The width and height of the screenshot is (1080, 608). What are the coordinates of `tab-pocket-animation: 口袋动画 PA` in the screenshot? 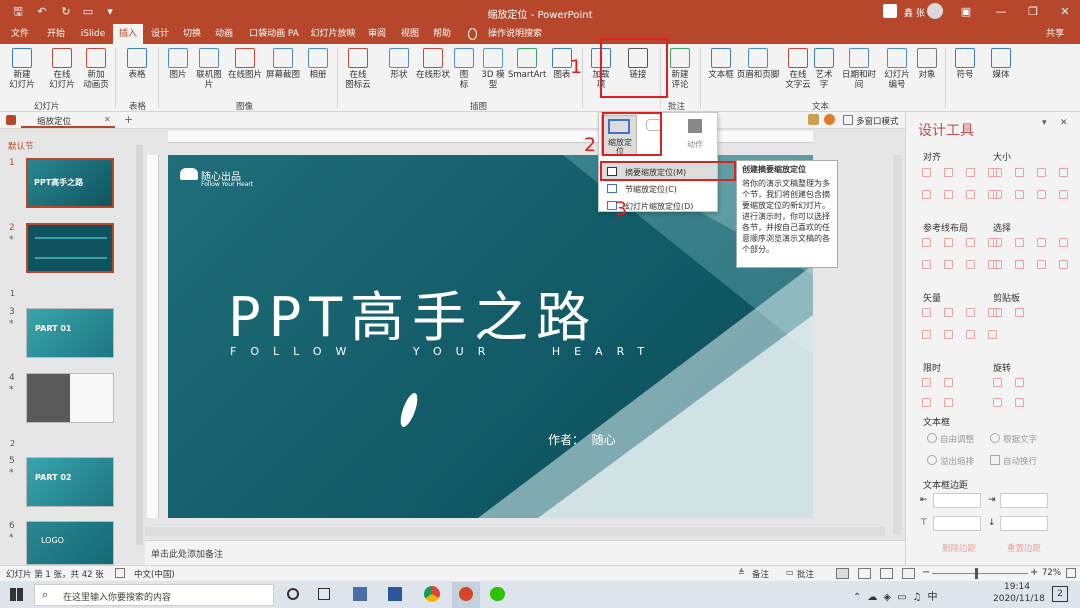 It's located at (274, 34).